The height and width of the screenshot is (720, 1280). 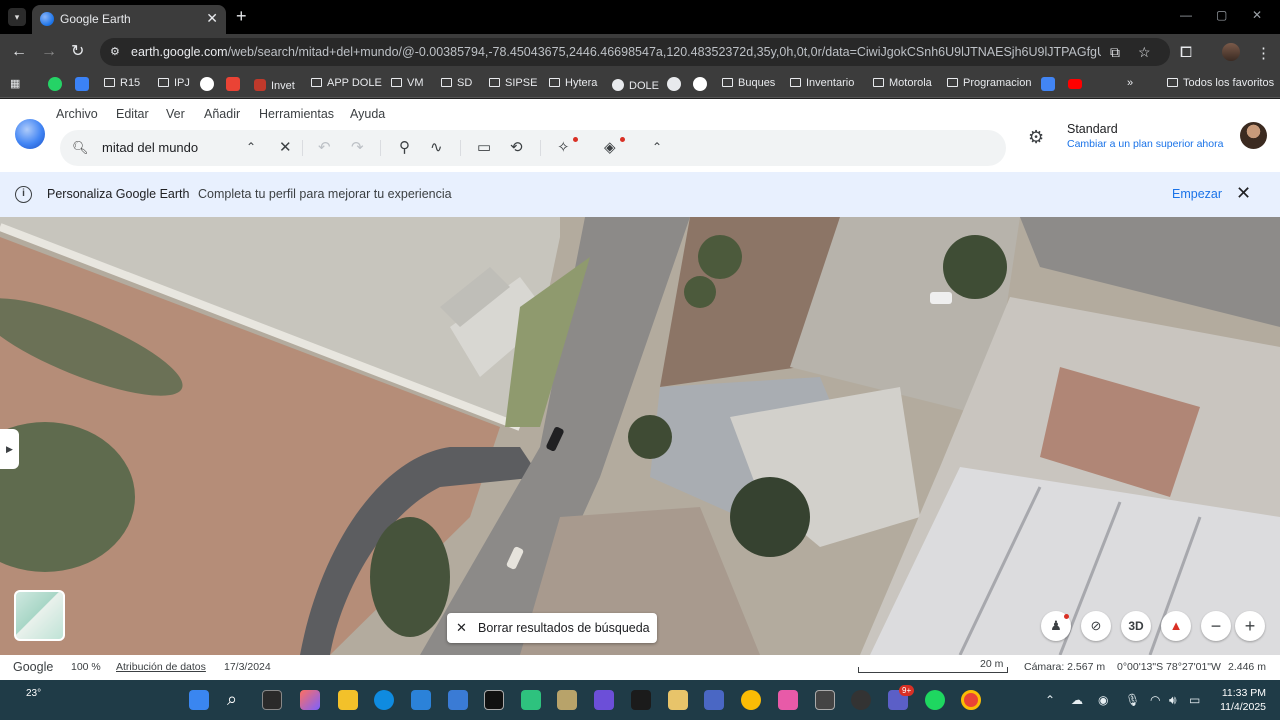 What do you see at coordinates (1036, 137) in the screenshot?
I see `gear-icon: ⚙` at bounding box center [1036, 137].